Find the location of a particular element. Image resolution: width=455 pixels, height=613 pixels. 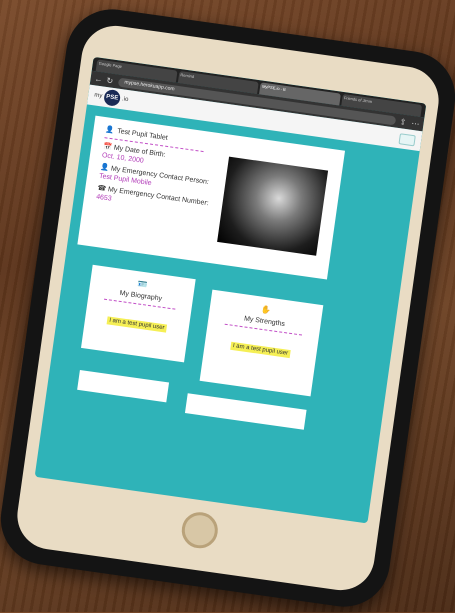

logo-suffix: .io is located at coordinates (125, 100).